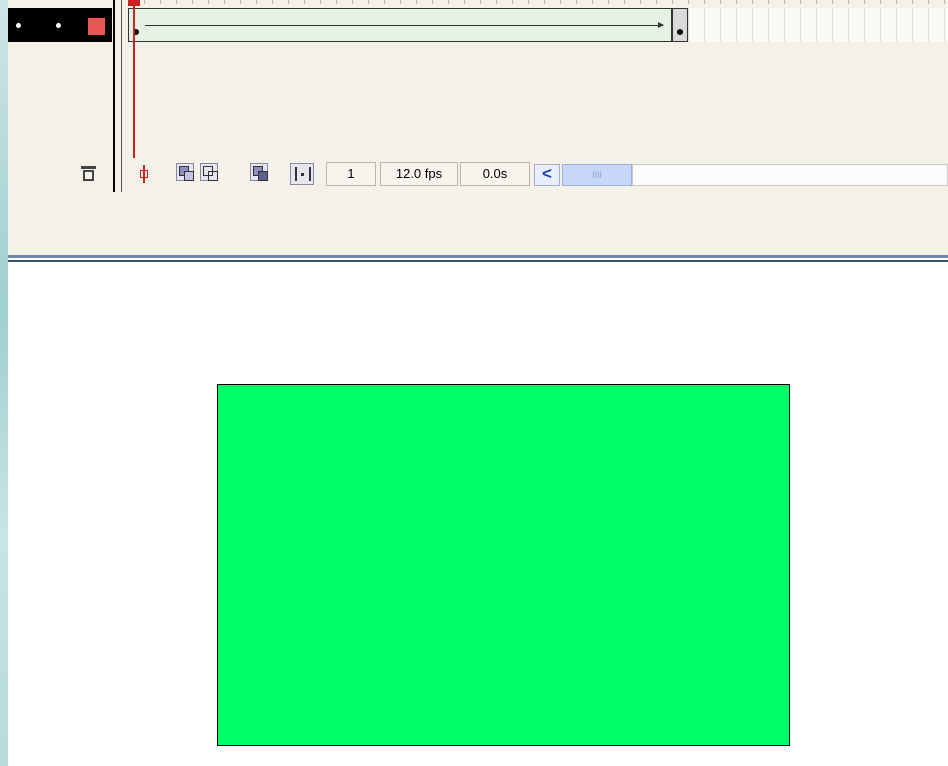 This screenshot has height=766, width=948. I want to click on panel-separator, so click(478, 262).